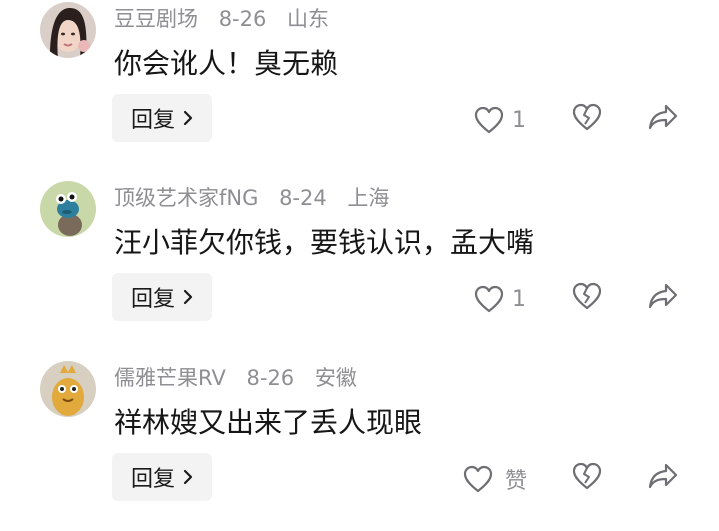 Image resolution: width=719 pixels, height=531 pixels. Describe the element at coordinates (268, 423) in the screenshot. I see `comment-text: 祥林嫂又出来了丢人现眼` at that location.